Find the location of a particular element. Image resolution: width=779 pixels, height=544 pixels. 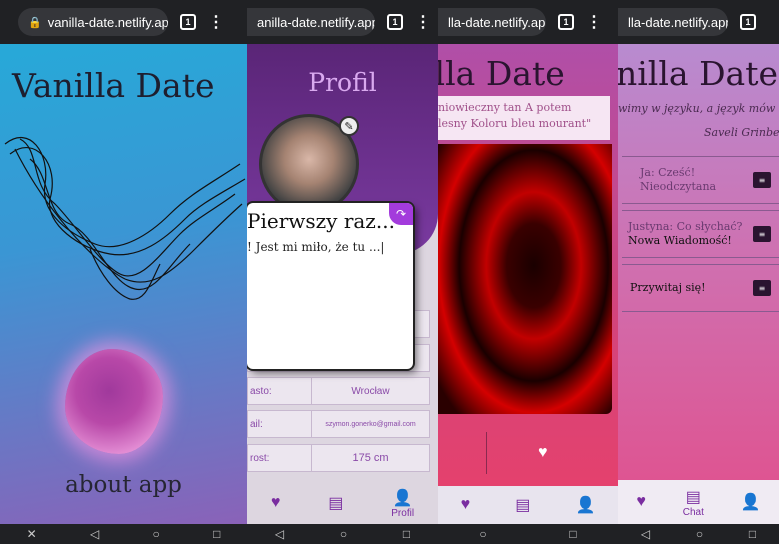

url-field: anilla-date.netlify.app/ is located at coordinates (311, 22).